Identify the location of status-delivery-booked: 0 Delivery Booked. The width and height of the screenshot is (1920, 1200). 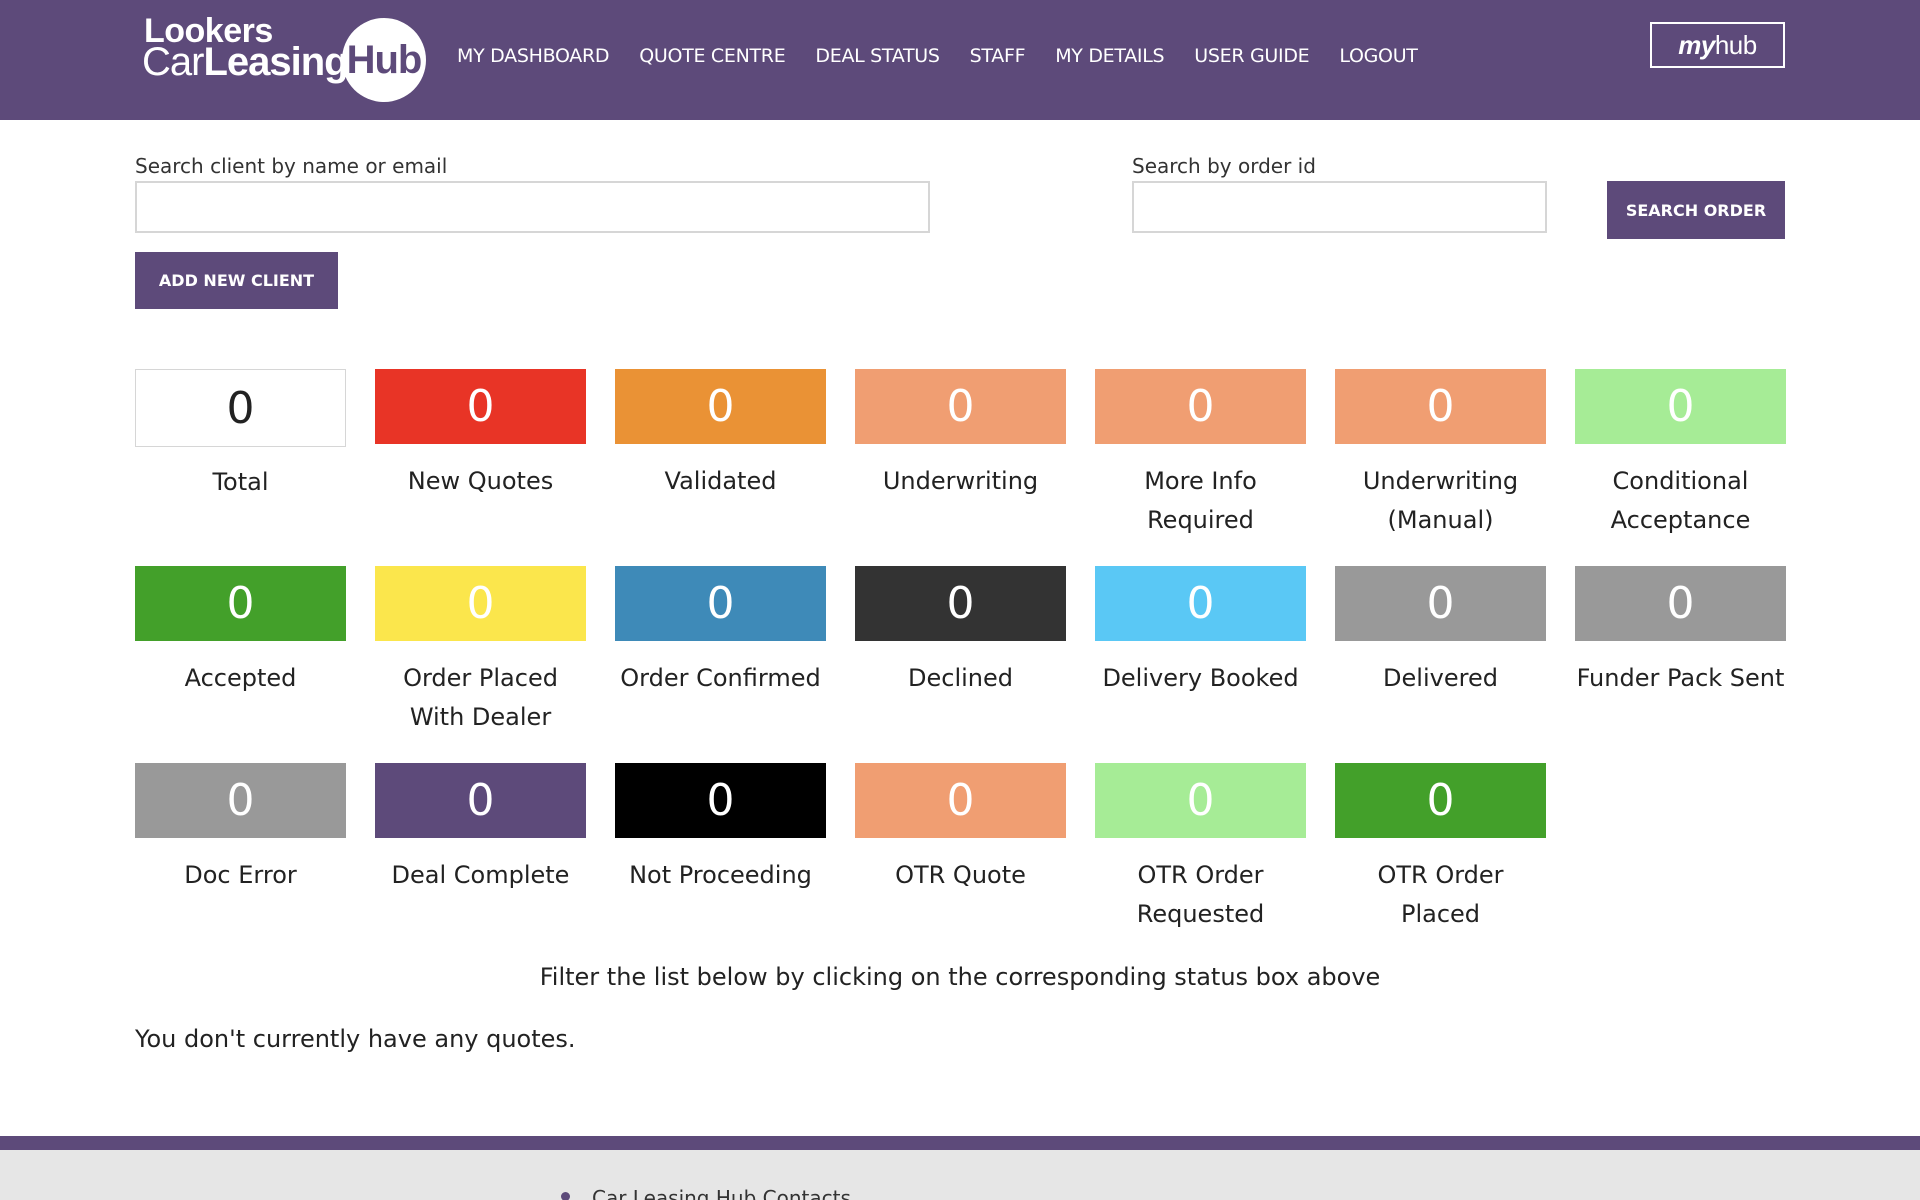
(1200, 632).